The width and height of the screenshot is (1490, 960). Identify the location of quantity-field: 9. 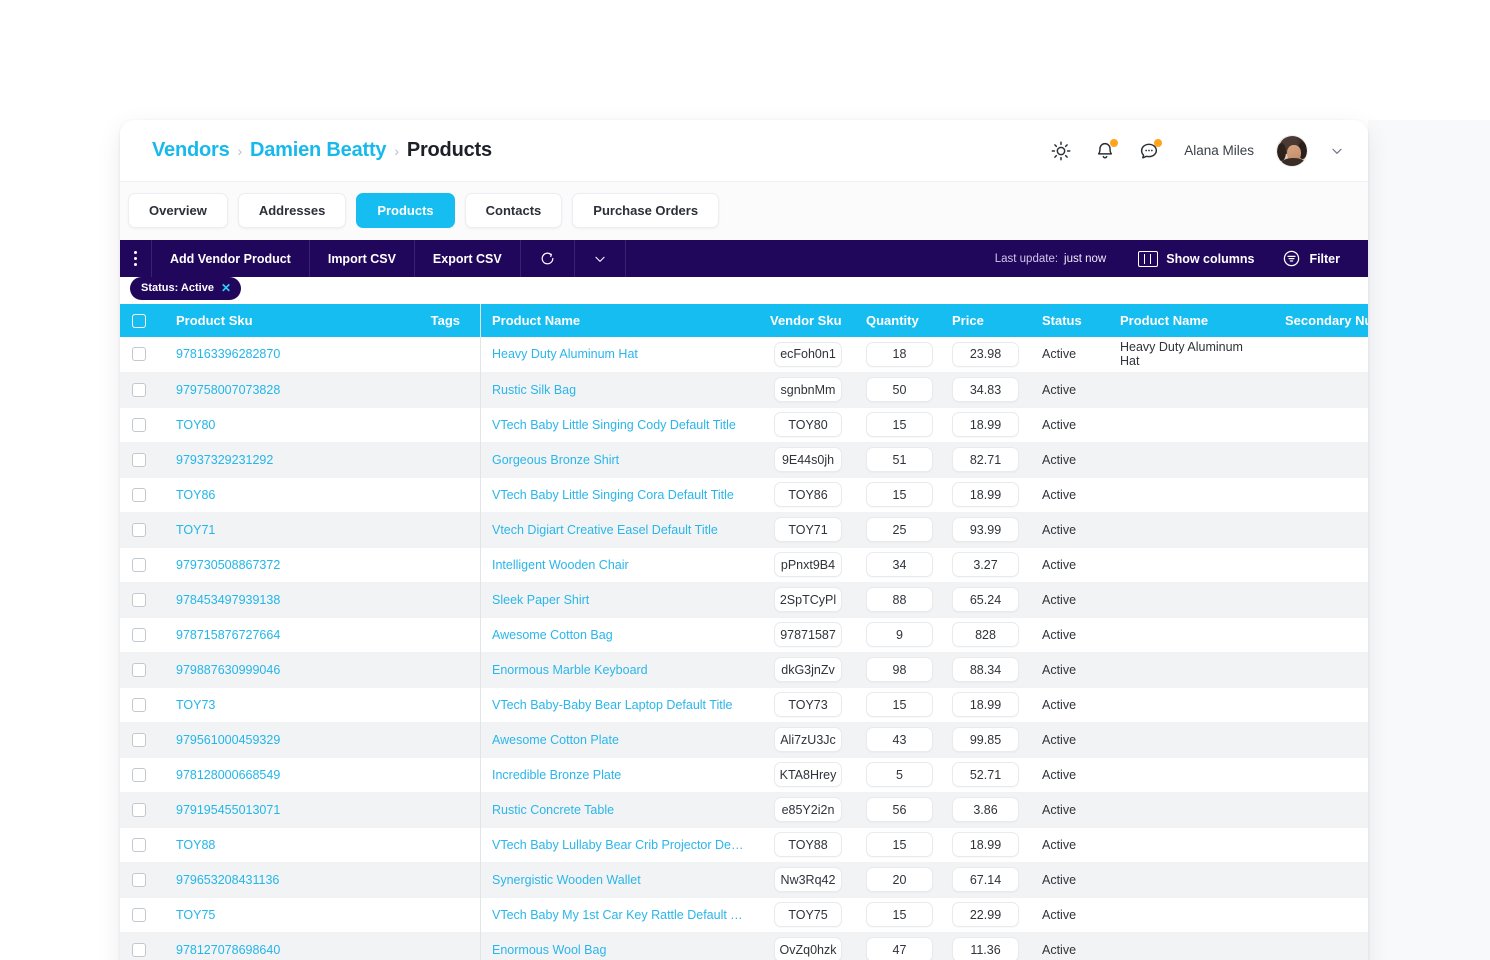
(899, 634).